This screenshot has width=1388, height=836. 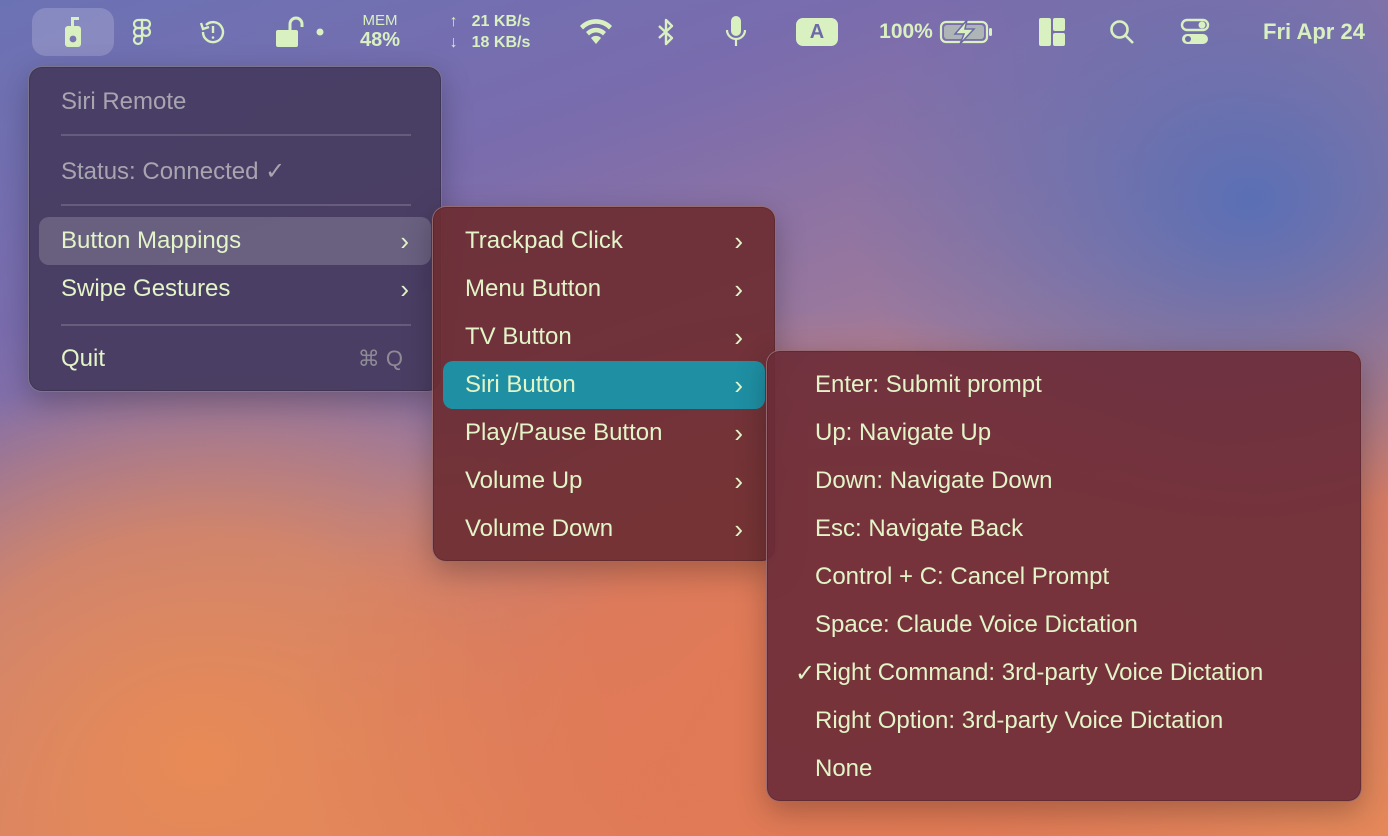 I want to click on lock-icon, so click(x=300, y=31).